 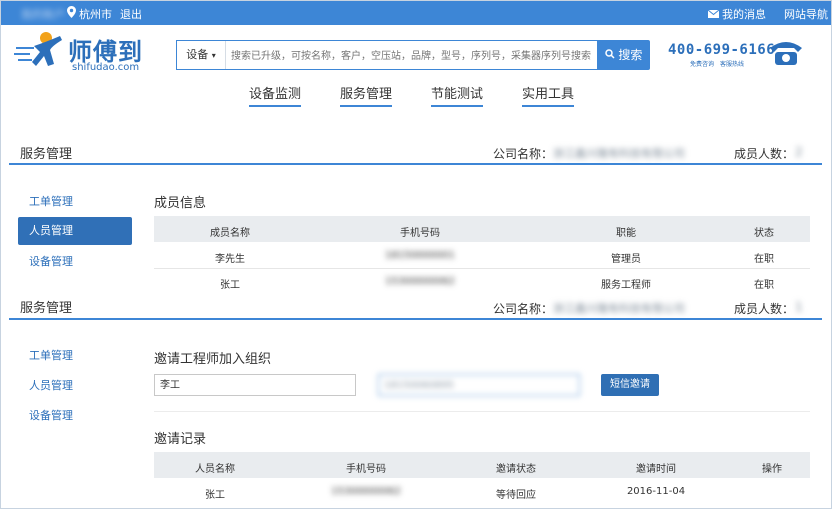 What do you see at coordinates (38, 49) in the screenshot?
I see `logo-mascot-icon` at bounding box center [38, 49].